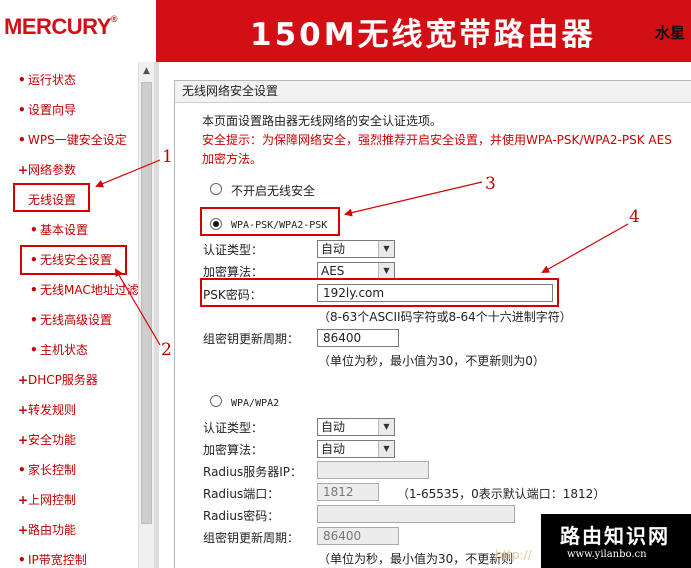  What do you see at coordinates (87, 559) in the screenshot?
I see `nav-item-bandwidth: • IP带宽控制` at bounding box center [87, 559].